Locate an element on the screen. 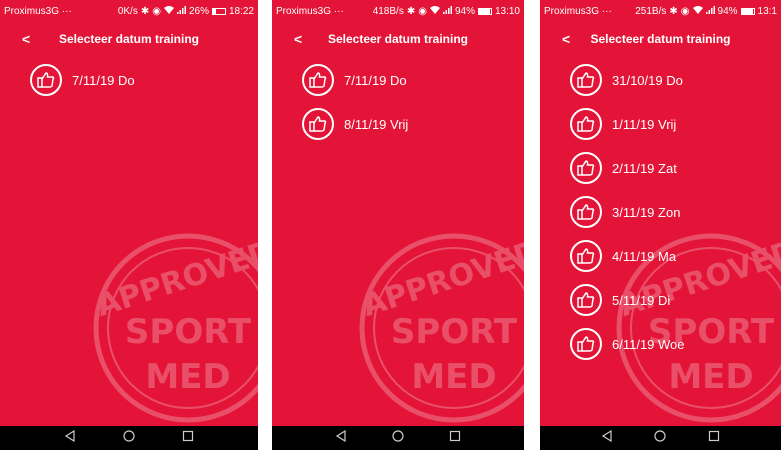 This screenshot has height=450, width=781. date-label: 31/10/19 Do is located at coordinates (647, 80).